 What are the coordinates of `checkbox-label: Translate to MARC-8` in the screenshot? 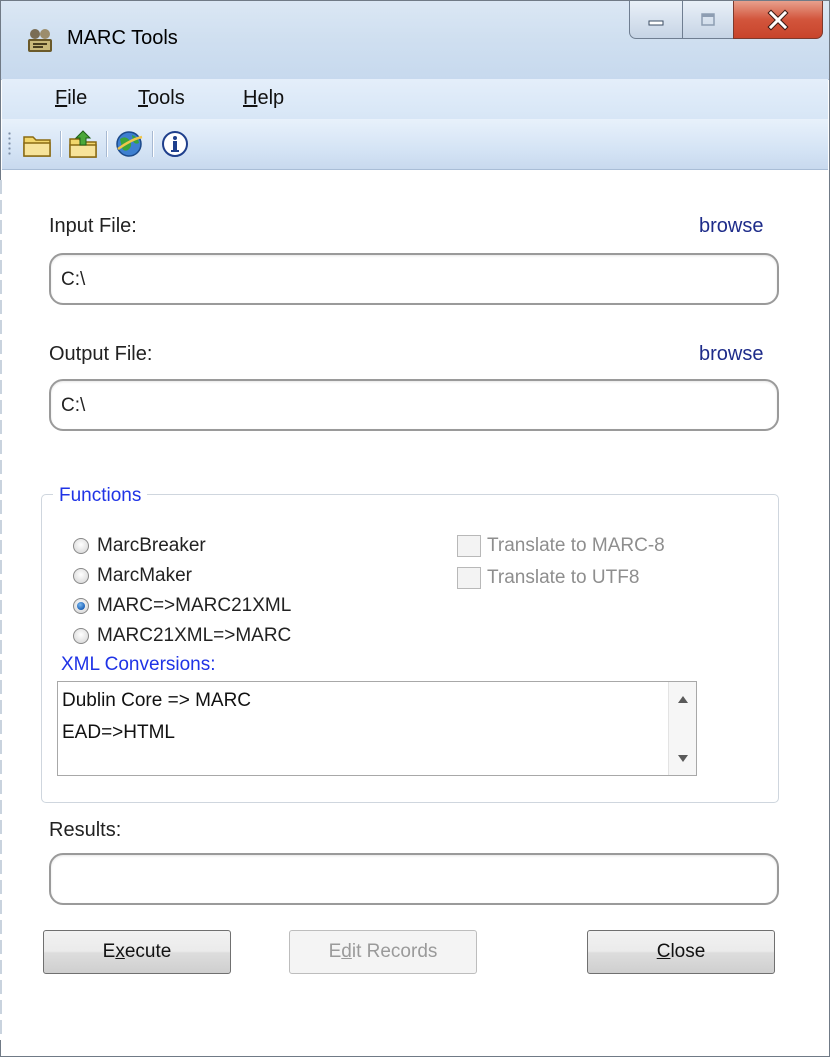 It's located at (576, 545).